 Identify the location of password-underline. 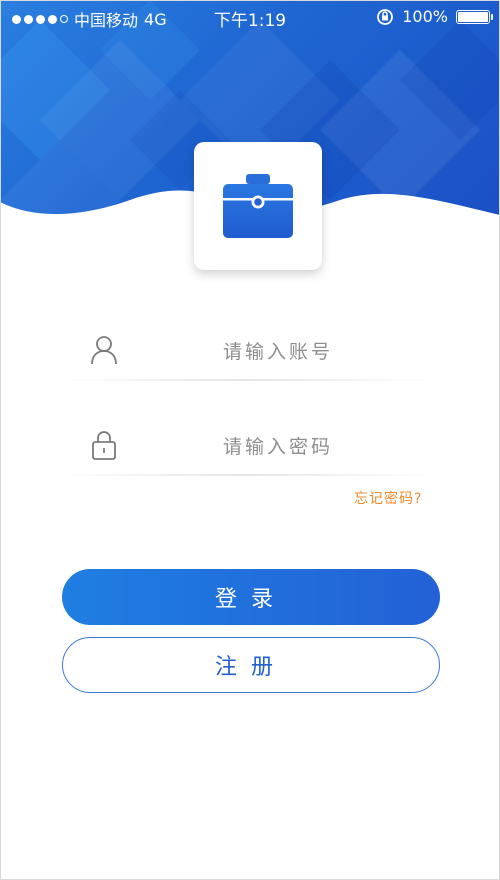
(246, 475).